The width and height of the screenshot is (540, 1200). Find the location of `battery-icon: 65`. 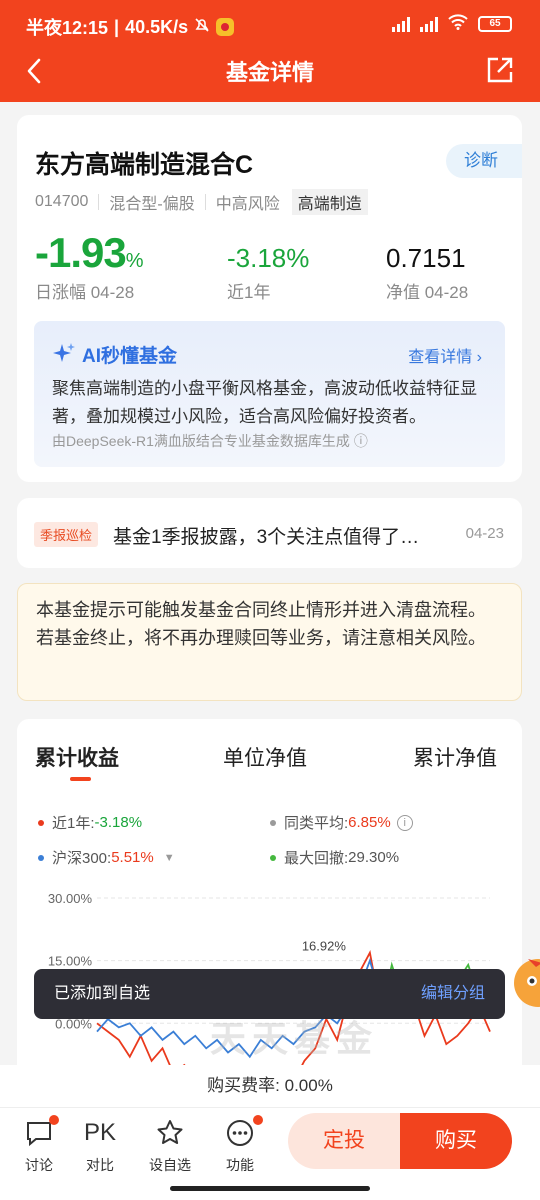

battery-icon: 65 is located at coordinates (495, 23).